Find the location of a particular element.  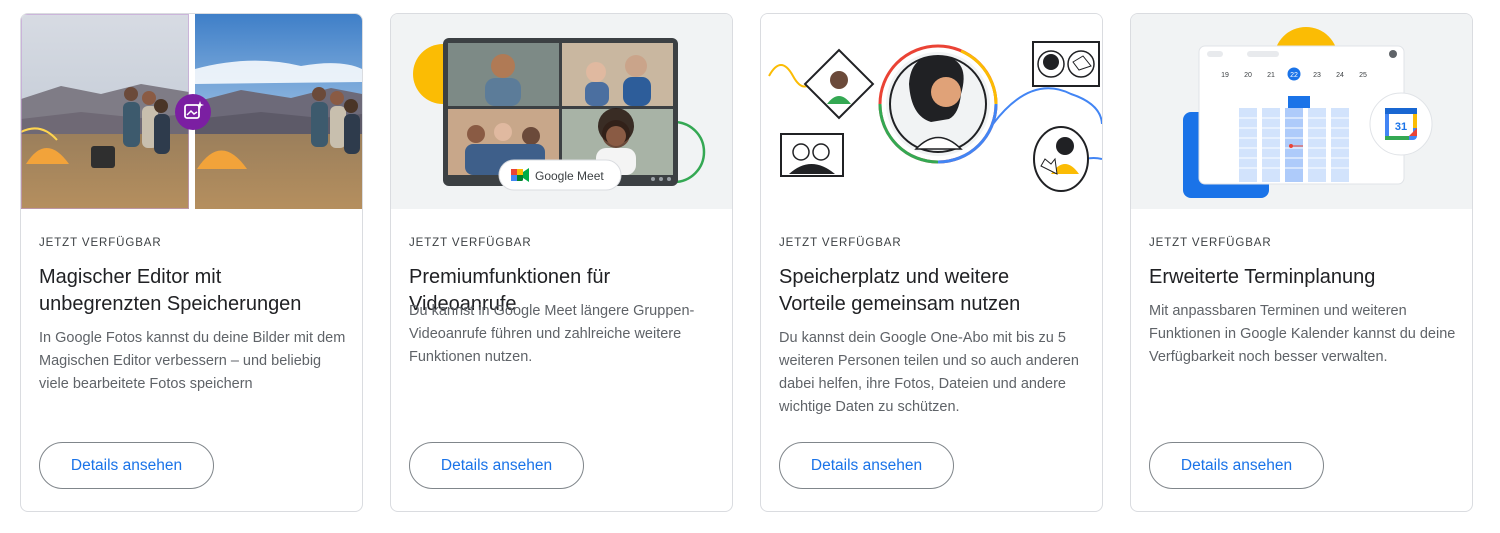

magic-editor-image is located at coordinates (191, 111).